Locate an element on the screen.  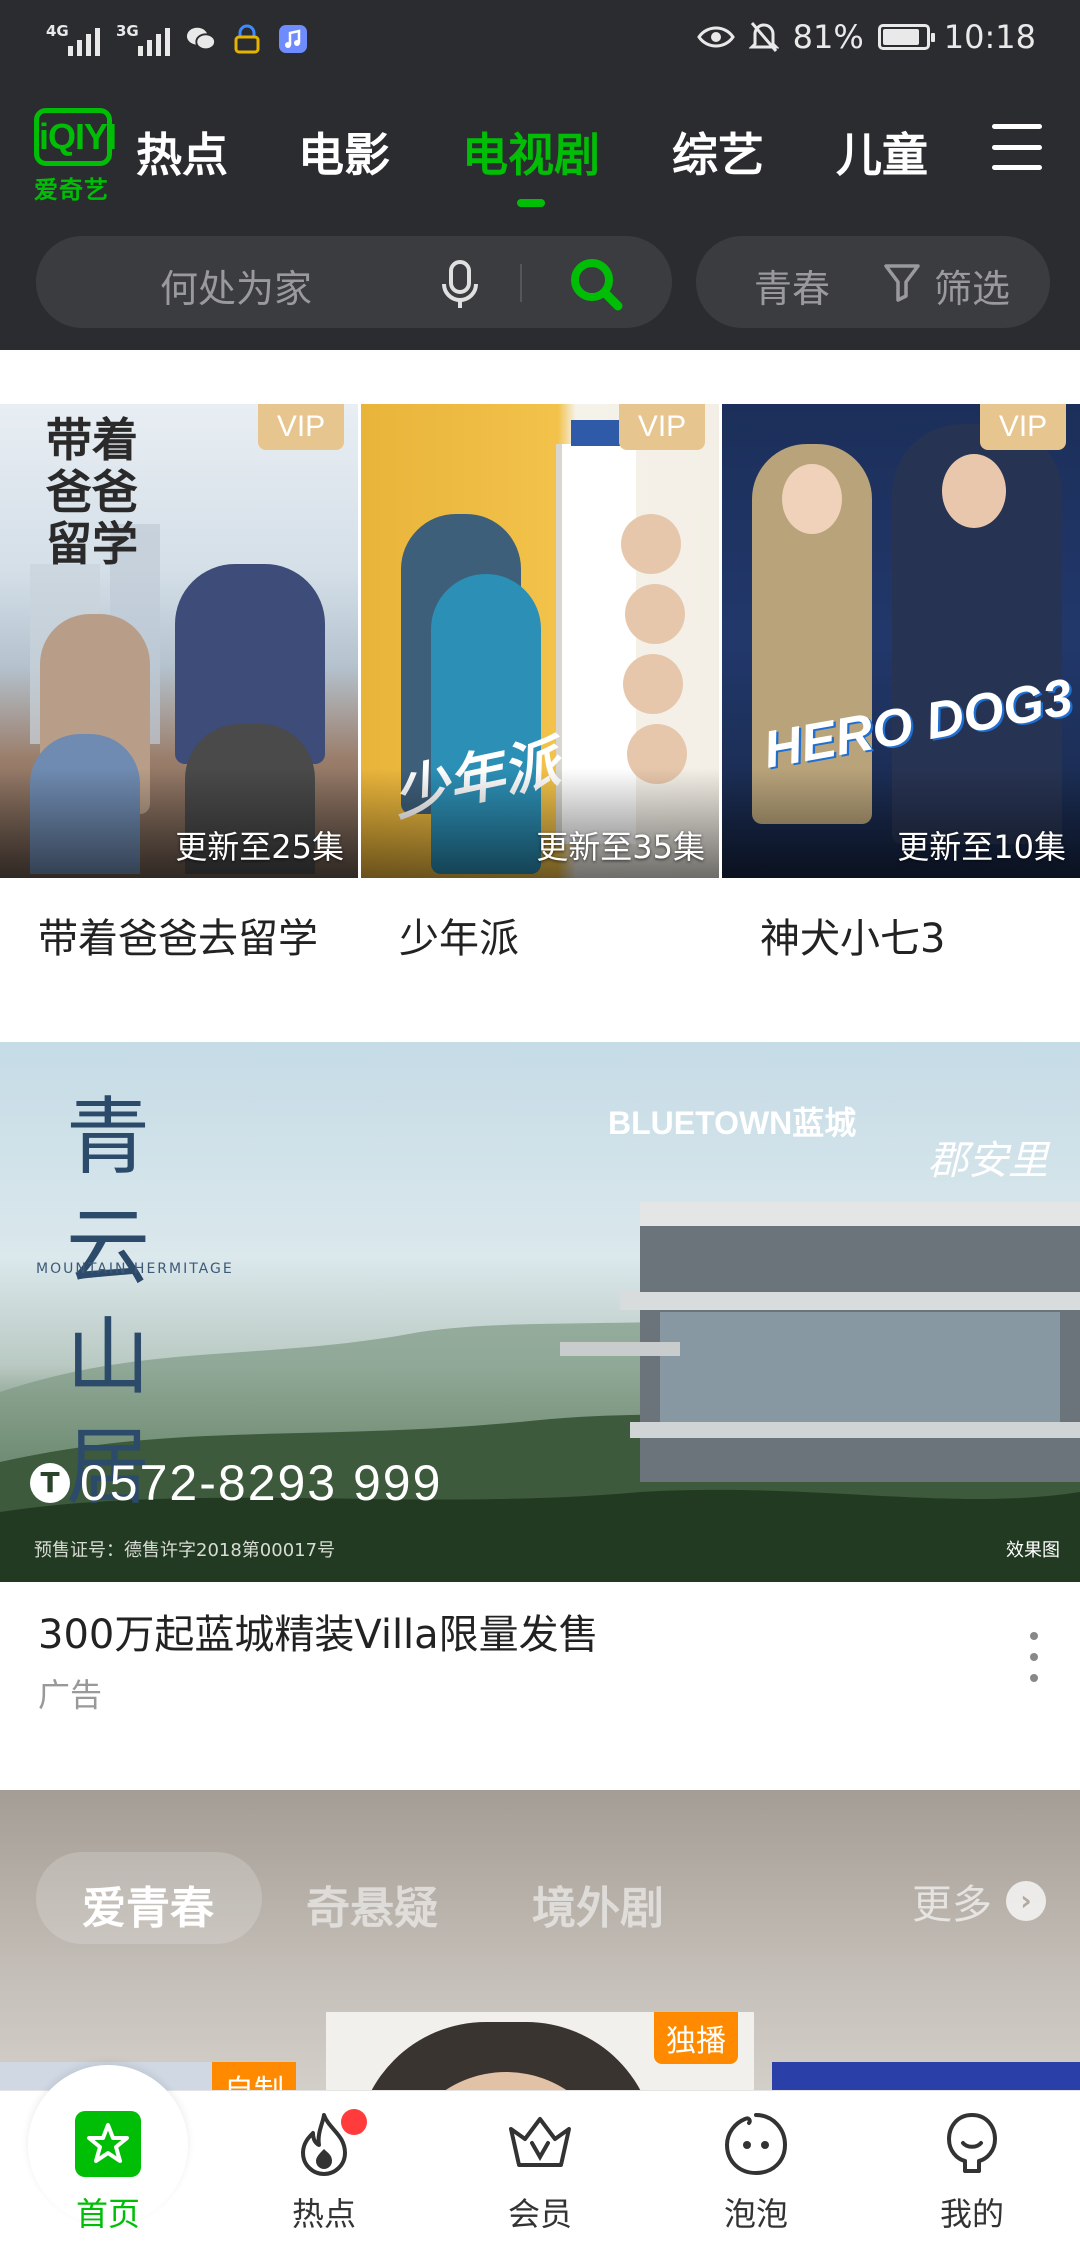
logo-mark: iQIYI is located at coordinates (75, 137).